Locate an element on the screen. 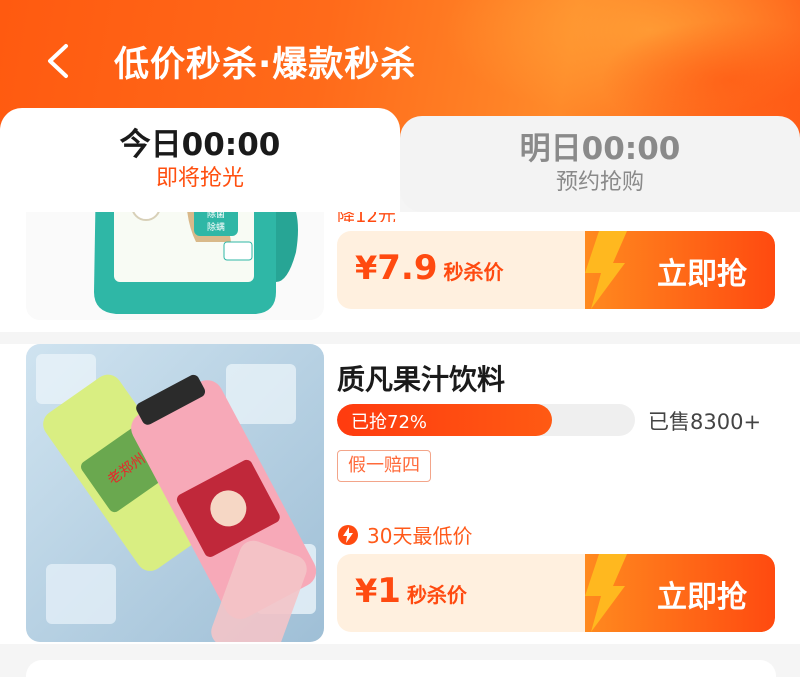 The image size is (800, 677). svg-text: 除菌 is located at coordinates (216, 216).